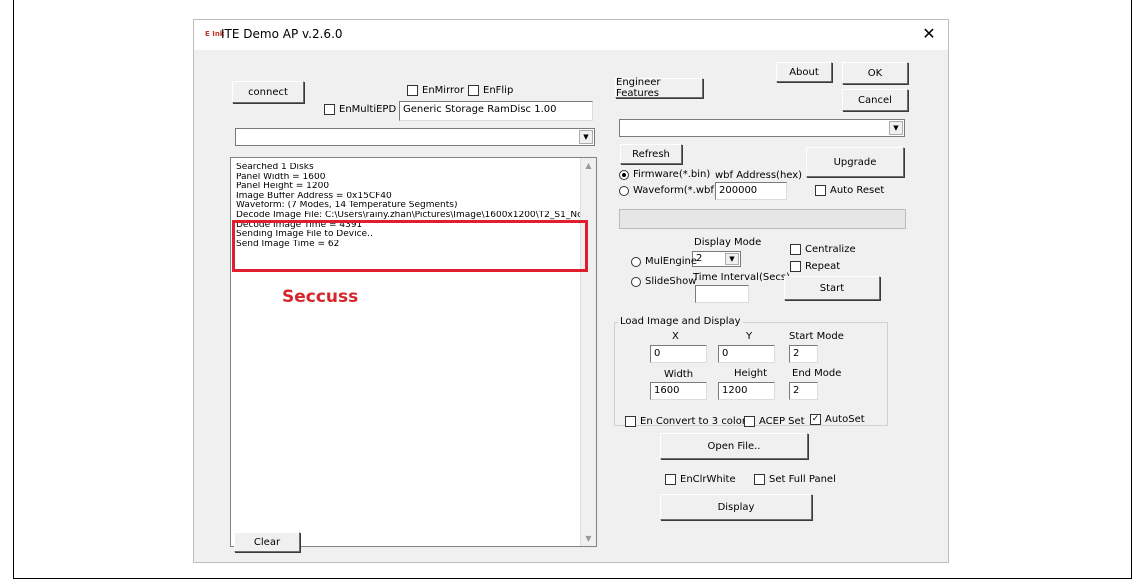 This screenshot has width=1134, height=581. Describe the element at coordinates (803, 354) in the screenshot. I see `start-mode-field: 2` at that location.